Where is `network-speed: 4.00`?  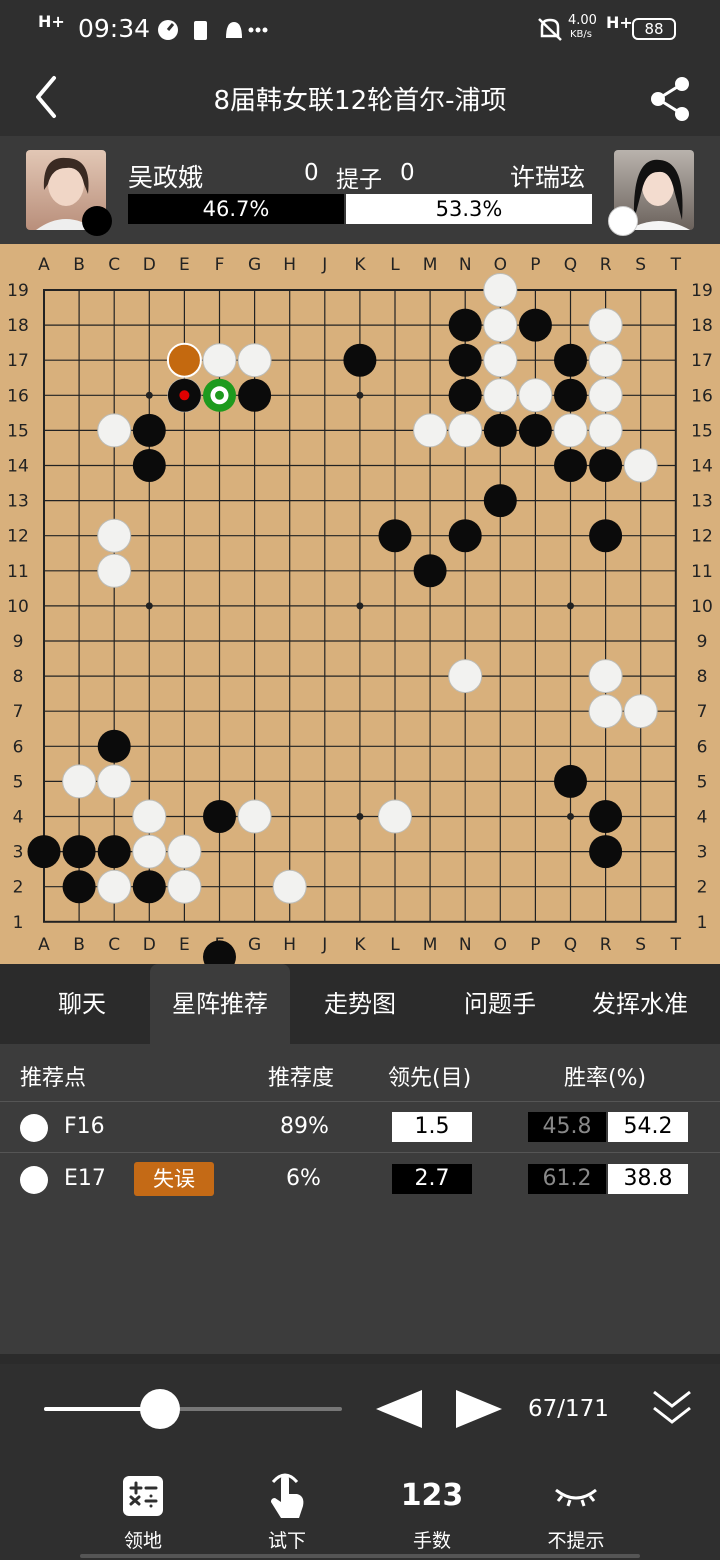 network-speed: 4.00 is located at coordinates (582, 20).